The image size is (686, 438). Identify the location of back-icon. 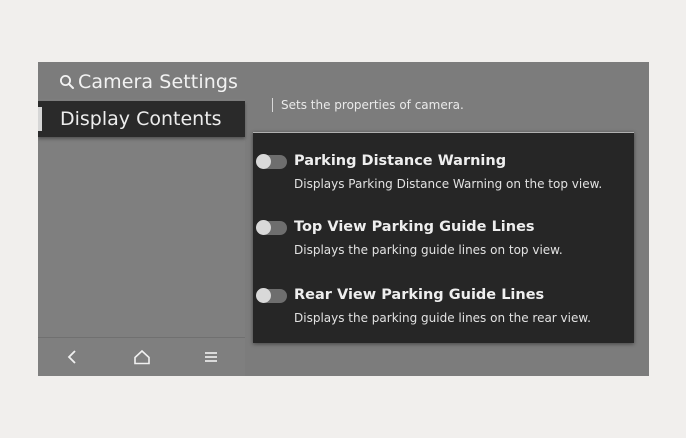
(71, 357).